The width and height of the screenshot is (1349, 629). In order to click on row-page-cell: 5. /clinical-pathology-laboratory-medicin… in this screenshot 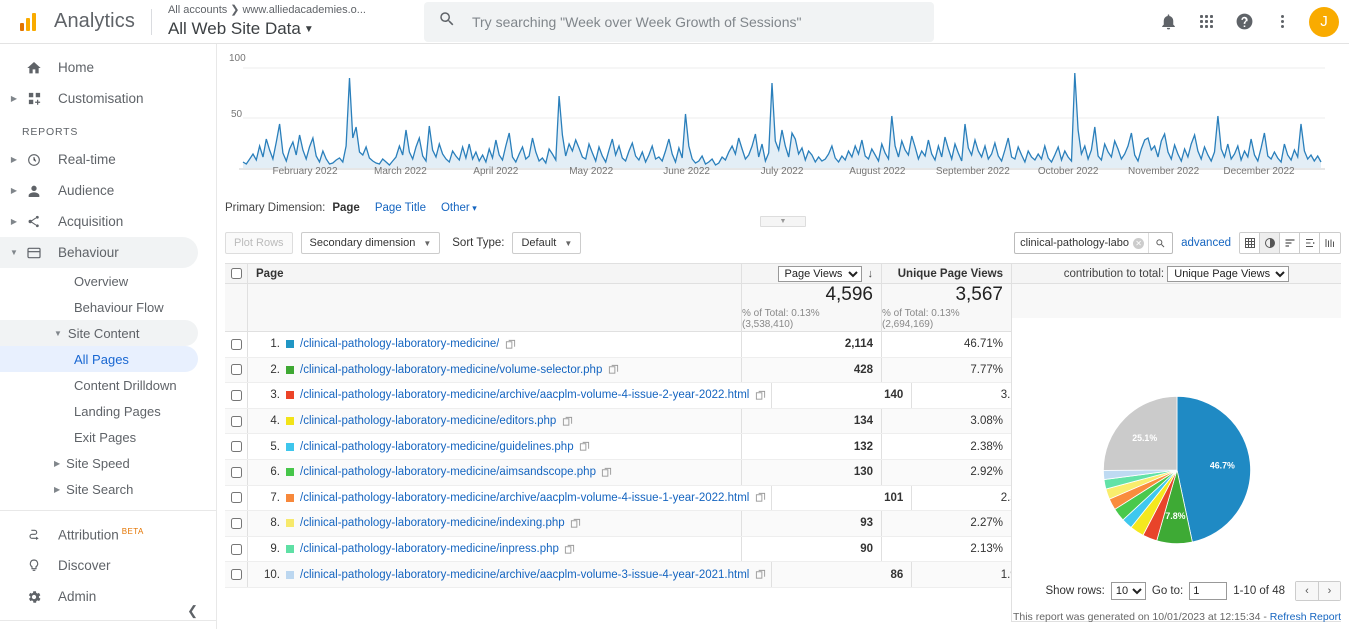, I will do `click(494, 446)`.